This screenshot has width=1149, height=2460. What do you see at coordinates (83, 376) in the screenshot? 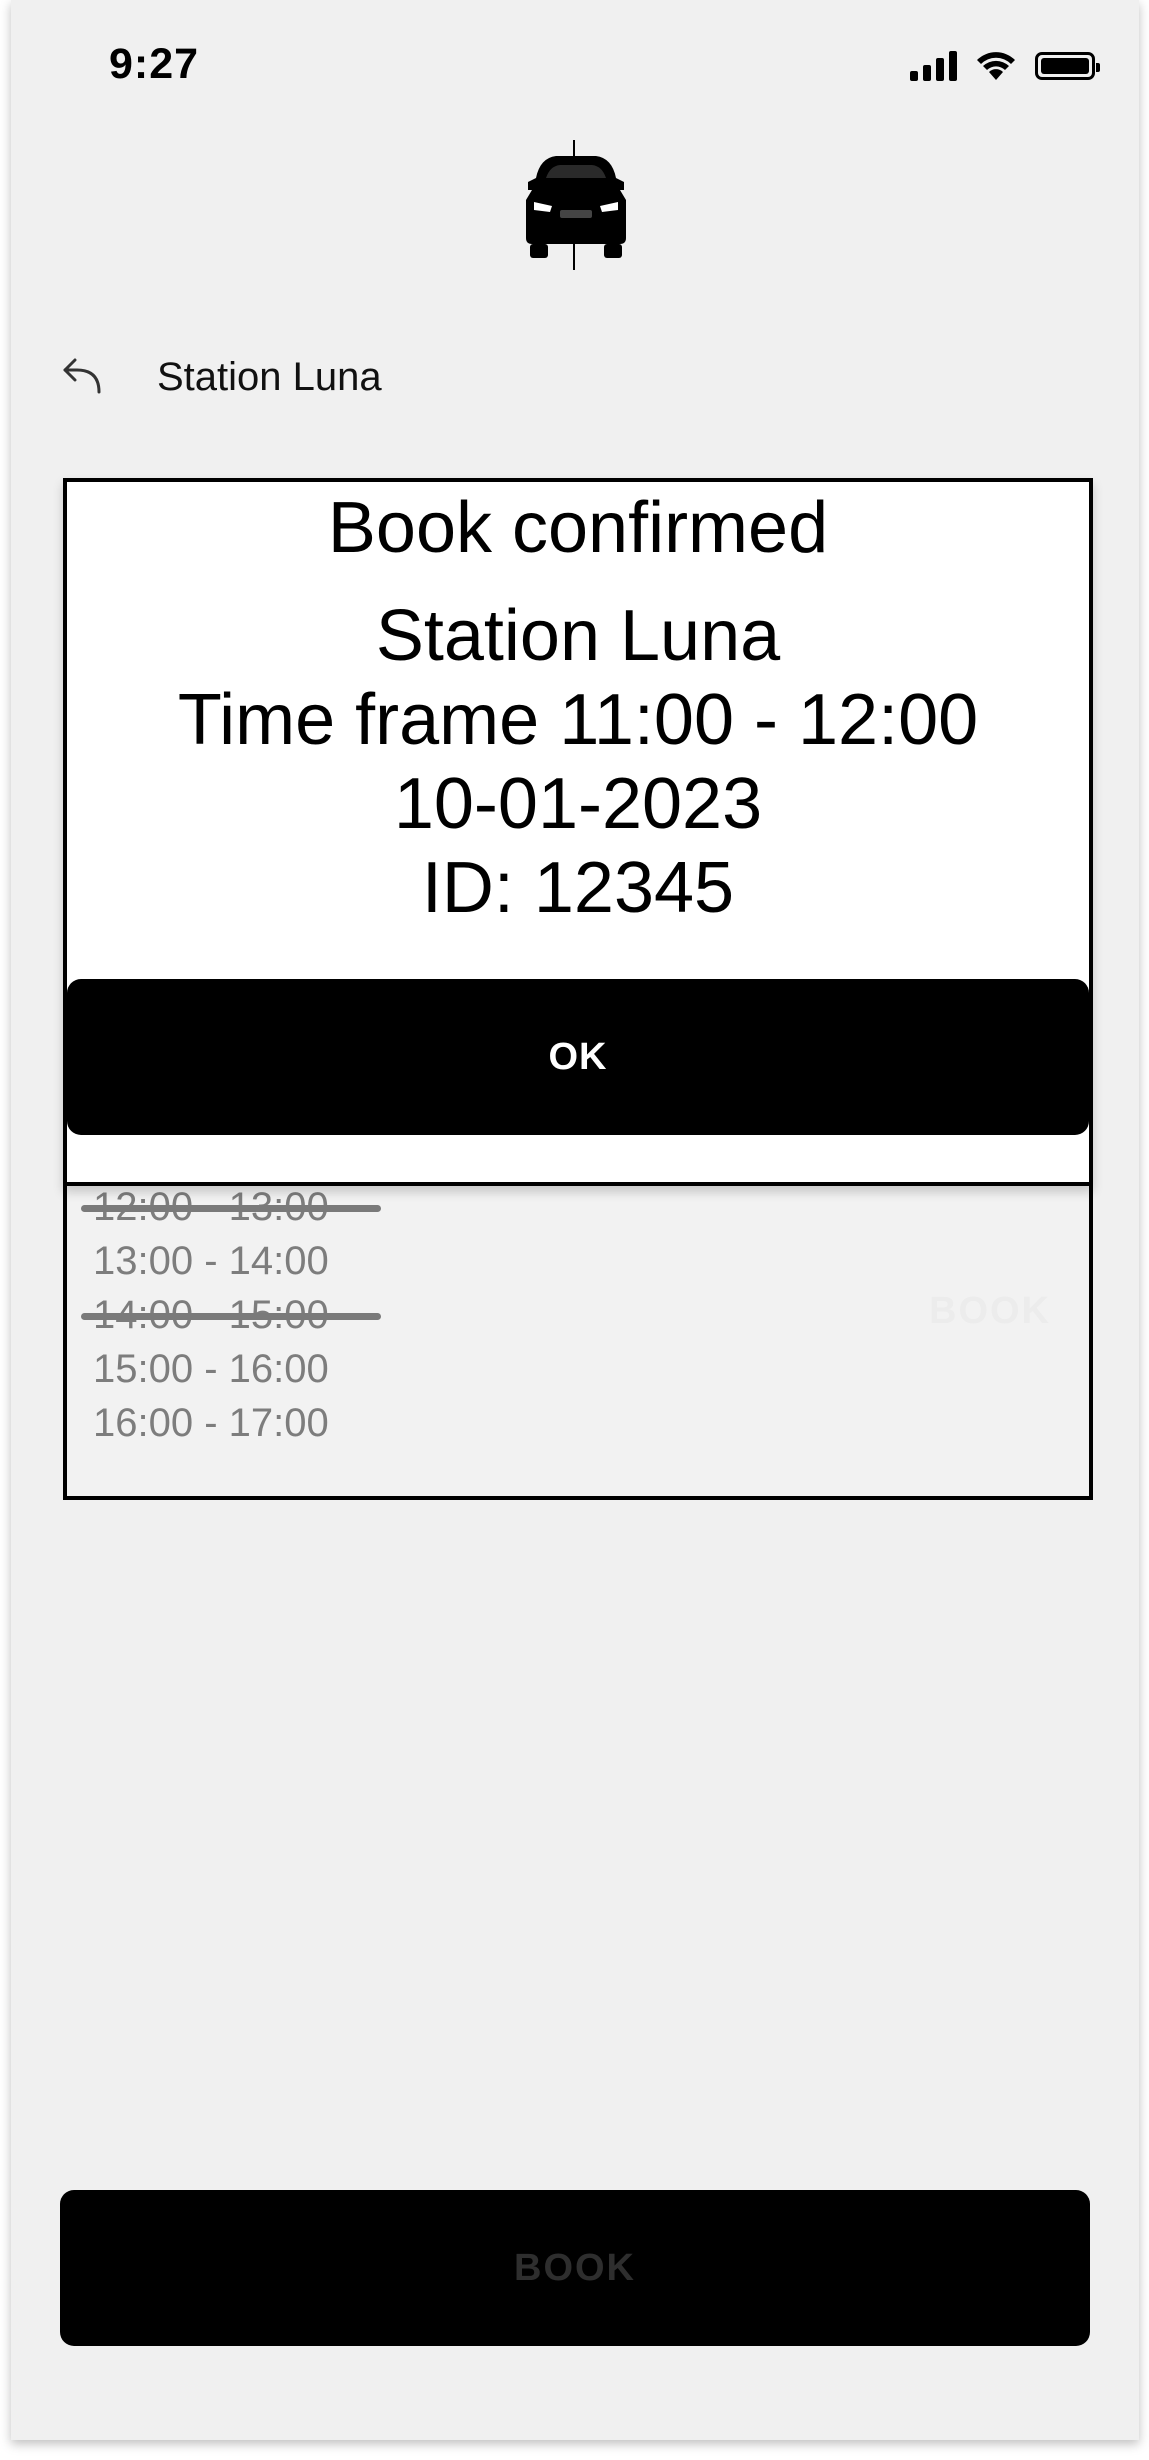
I see `back-arrow-icon` at bounding box center [83, 376].